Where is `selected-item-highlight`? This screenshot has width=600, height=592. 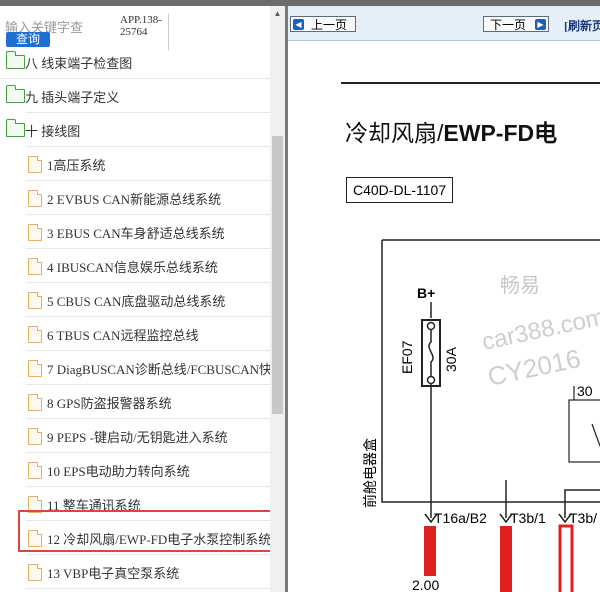
selected-item-highlight is located at coordinates (149, 531).